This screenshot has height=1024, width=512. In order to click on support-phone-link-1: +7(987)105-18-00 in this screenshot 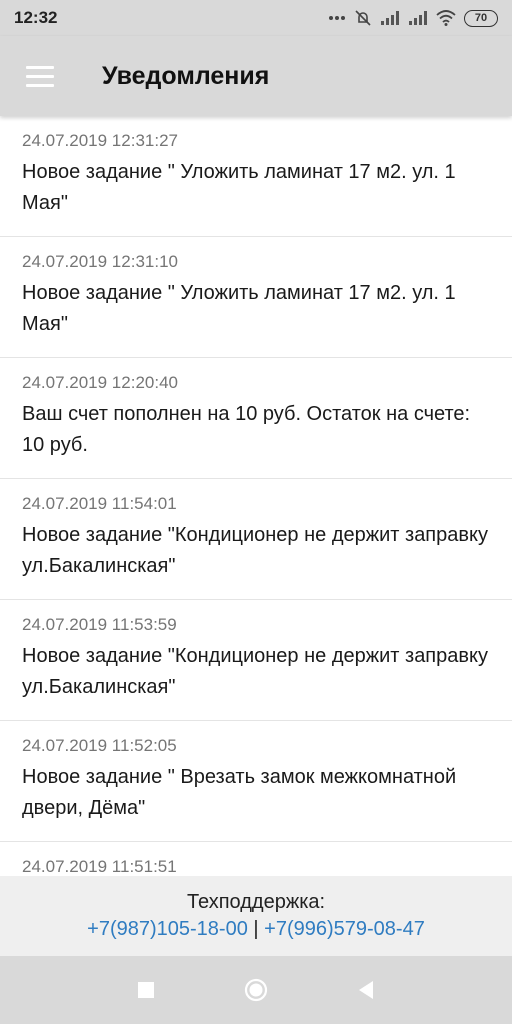, I will do `click(167, 929)`.